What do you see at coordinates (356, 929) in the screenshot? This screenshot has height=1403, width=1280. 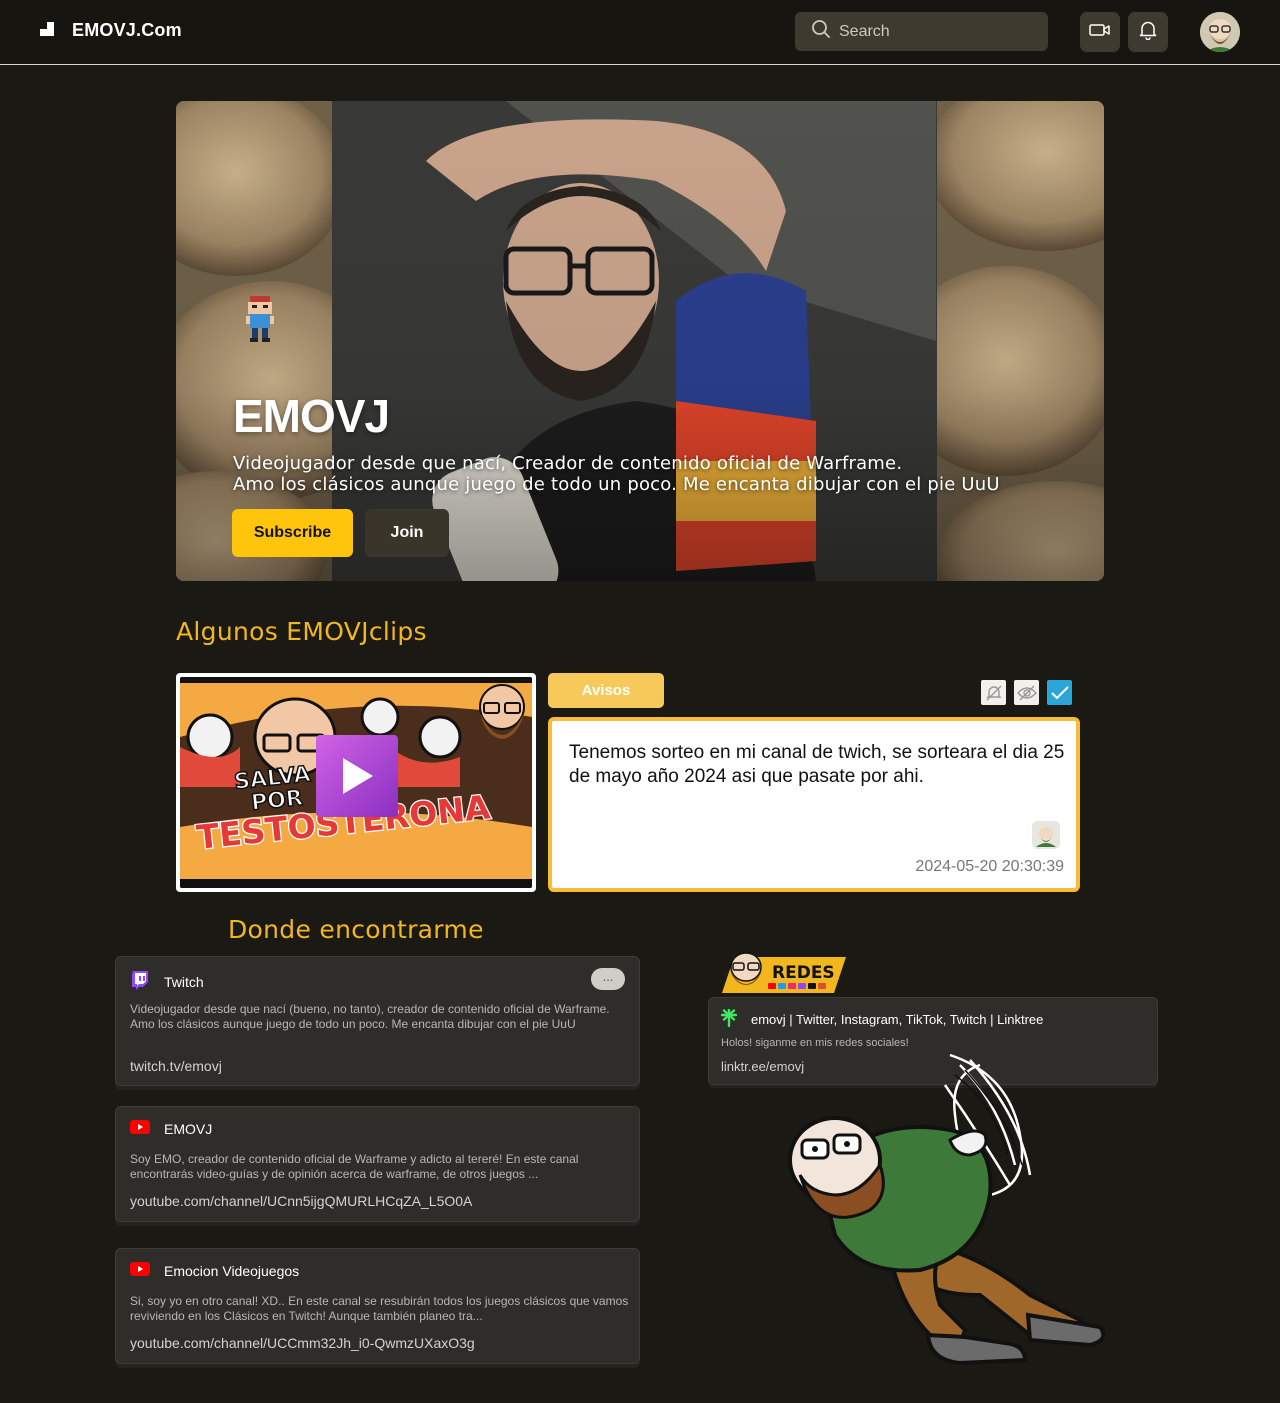 I see `links-section-title: Donde encontrarme` at bounding box center [356, 929].